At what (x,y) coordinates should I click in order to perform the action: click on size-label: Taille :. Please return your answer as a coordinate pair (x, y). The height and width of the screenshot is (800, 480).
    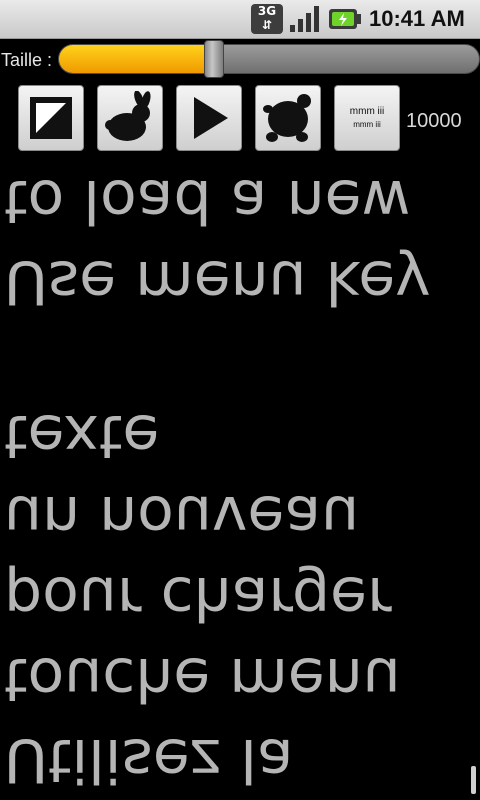
    Looking at the image, I should click on (27, 60).